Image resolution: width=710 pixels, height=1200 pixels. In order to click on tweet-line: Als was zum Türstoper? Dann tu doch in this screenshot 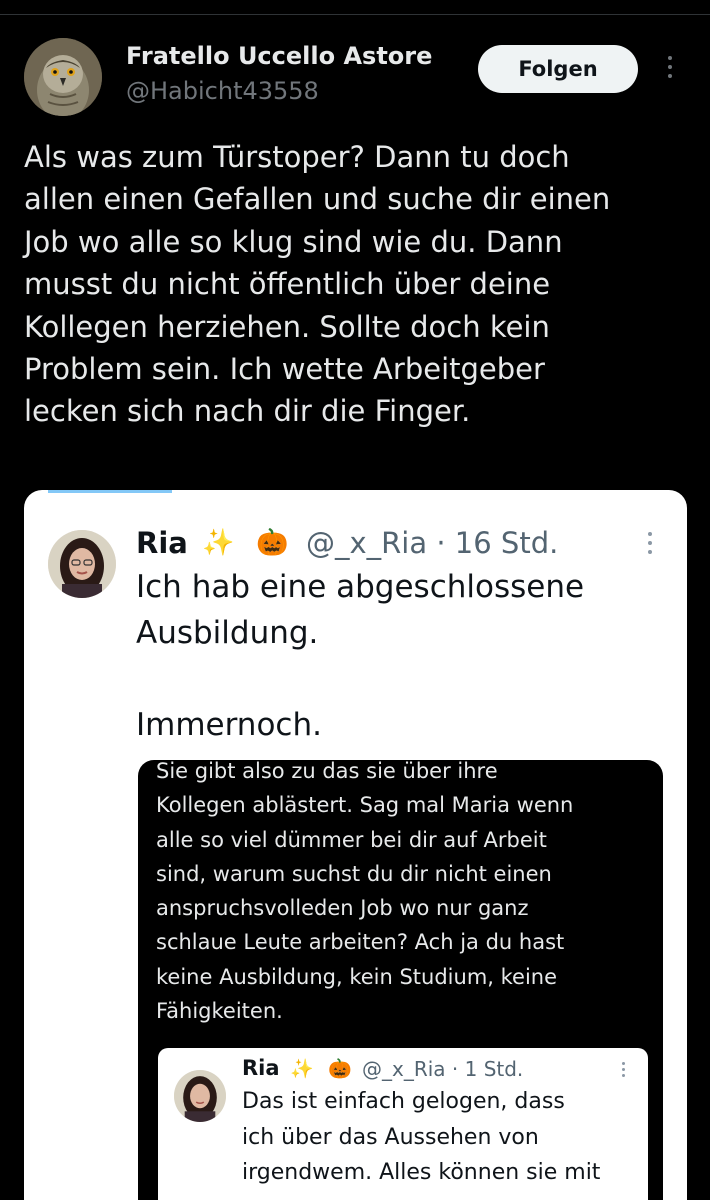, I will do `click(297, 157)`.